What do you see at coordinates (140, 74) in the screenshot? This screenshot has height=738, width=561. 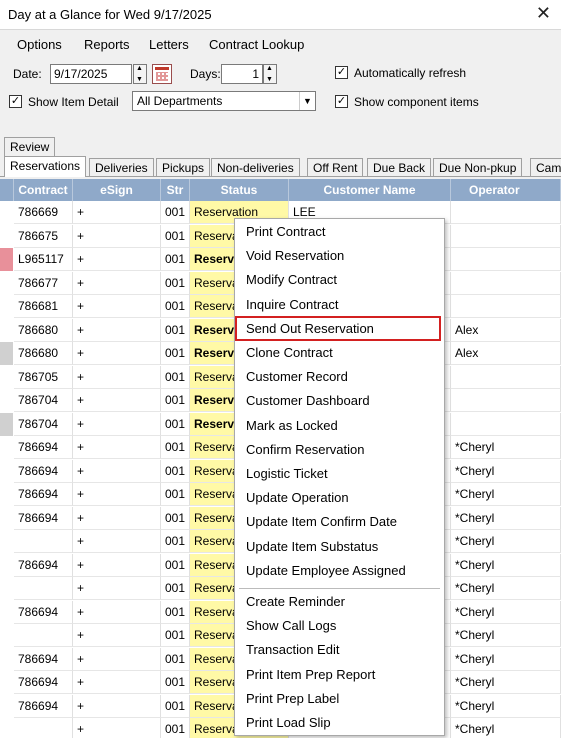 I see `date-spinner` at bounding box center [140, 74].